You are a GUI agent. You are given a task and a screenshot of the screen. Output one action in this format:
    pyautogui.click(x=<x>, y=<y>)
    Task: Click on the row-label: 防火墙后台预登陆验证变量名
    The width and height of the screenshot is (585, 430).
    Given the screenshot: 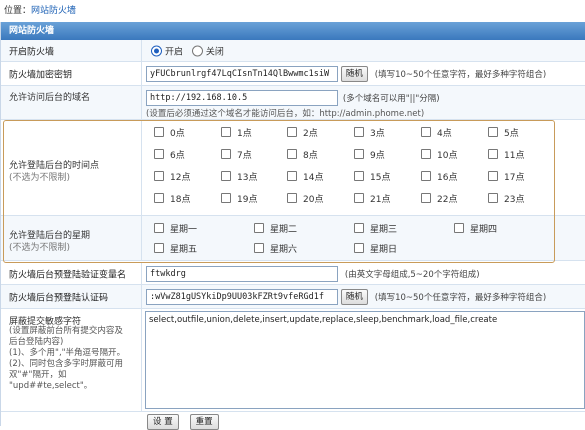 What is the action you would take?
    pyautogui.click(x=71, y=273)
    